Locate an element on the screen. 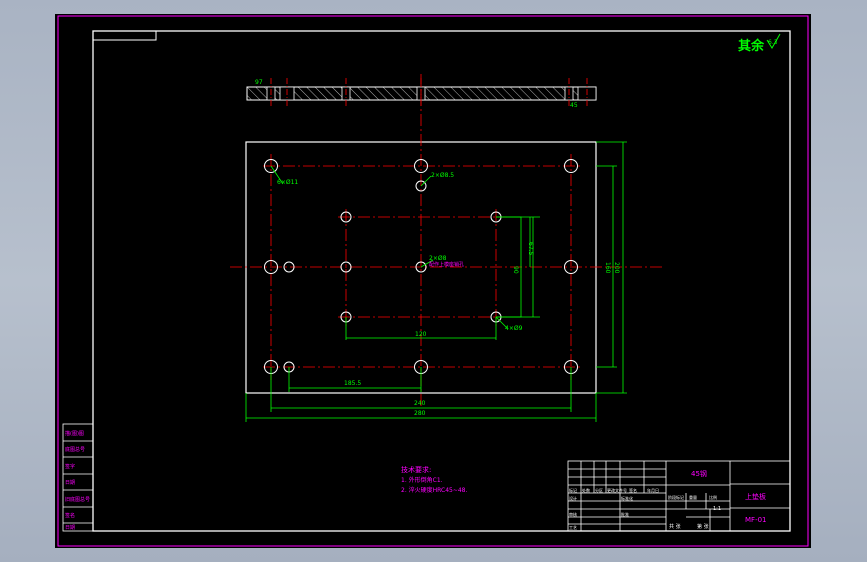  role-design: 设计 is located at coordinates (573, 498).